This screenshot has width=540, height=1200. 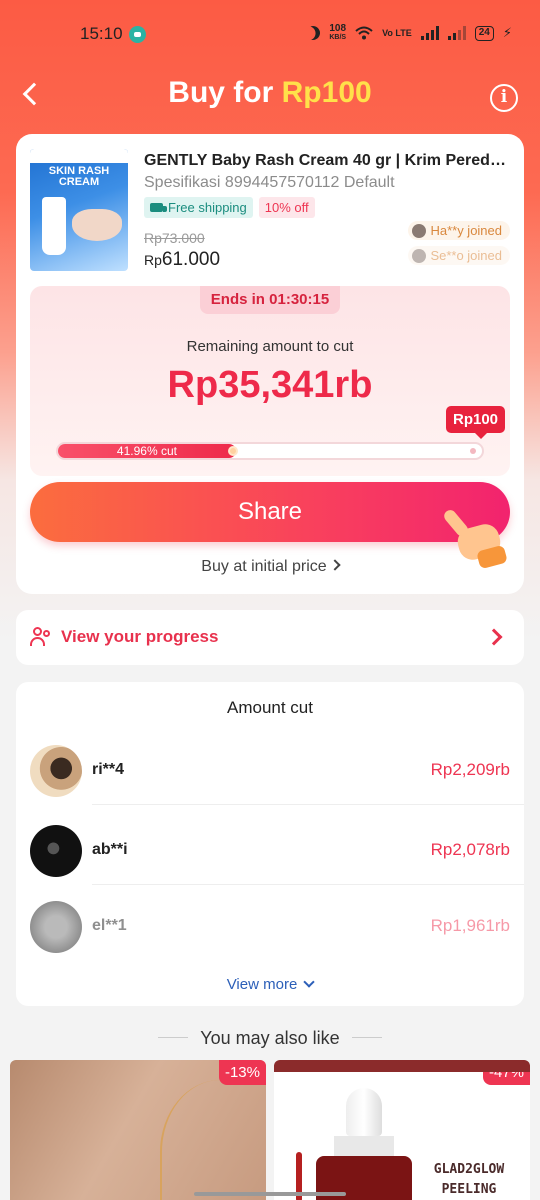 I want to click on cut-amount: Rp1,961rb, so click(x=470, y=925).